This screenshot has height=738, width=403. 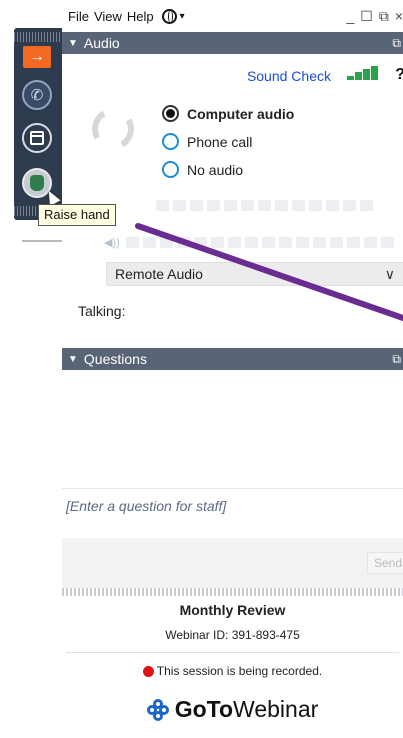 What do you see at coordinates (148, 671) in the screenshot?
I see `recording-dot-icon` at bounding box center [148, 671].